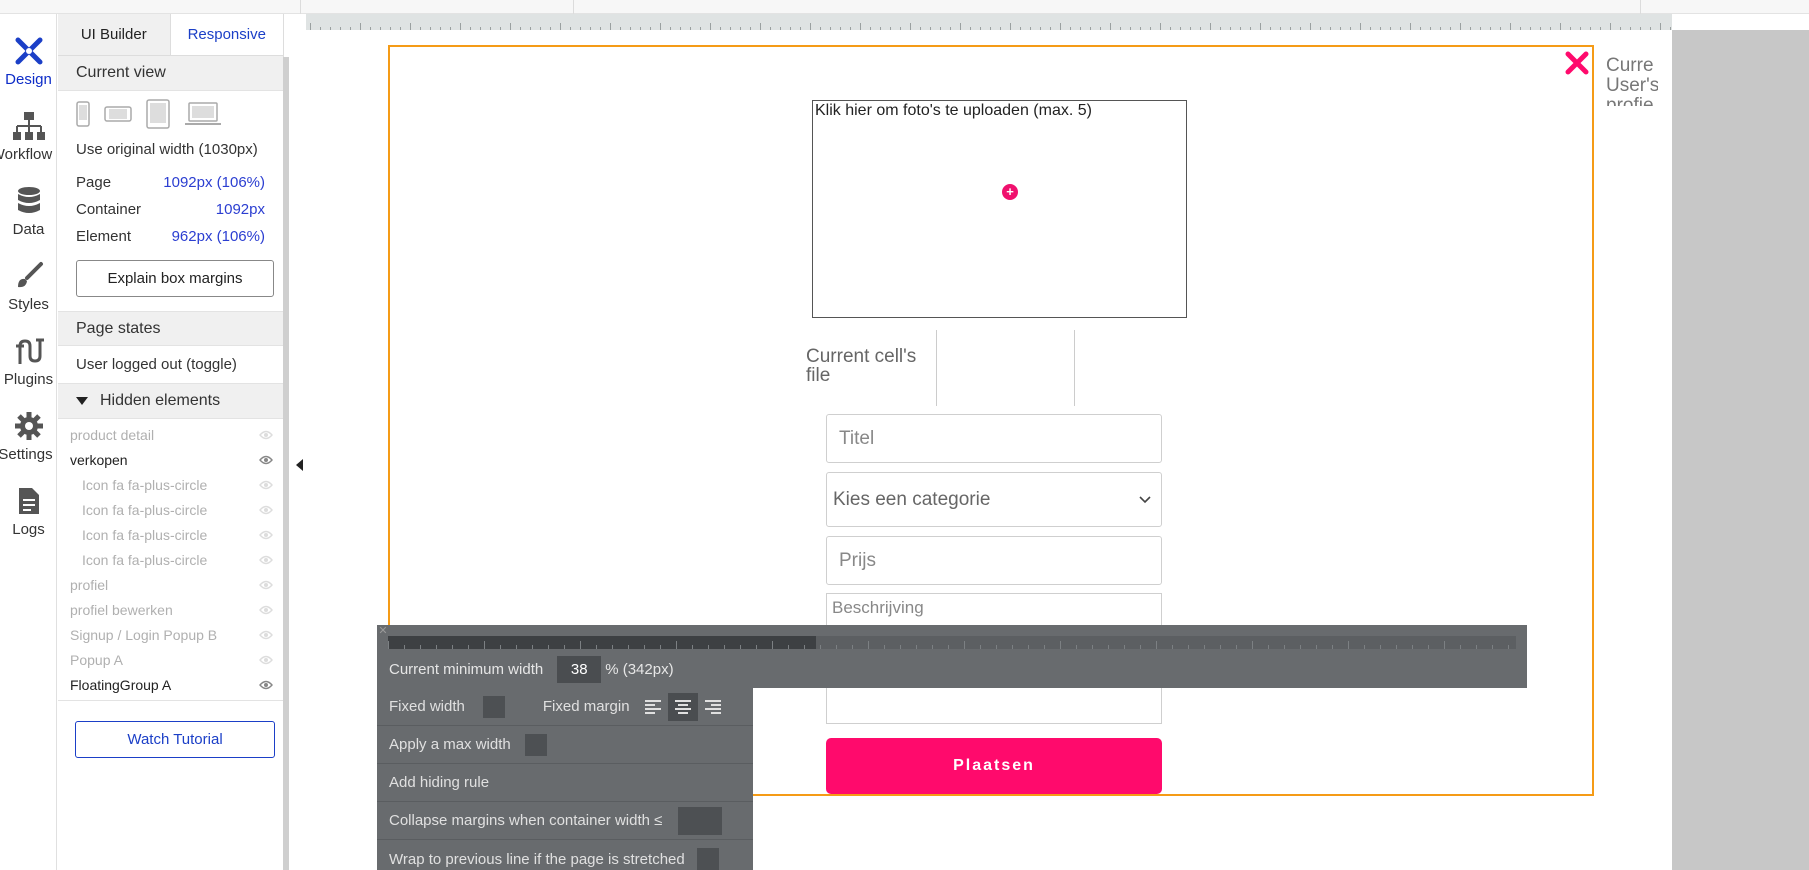 Image resolution: width=1809 pixels, height=870 pixels. What do you see at coordinates (170, 634) in the screenshot?
I see `hidden-element-item: Signup / Login Popup B` at bounding box center [170, 634].